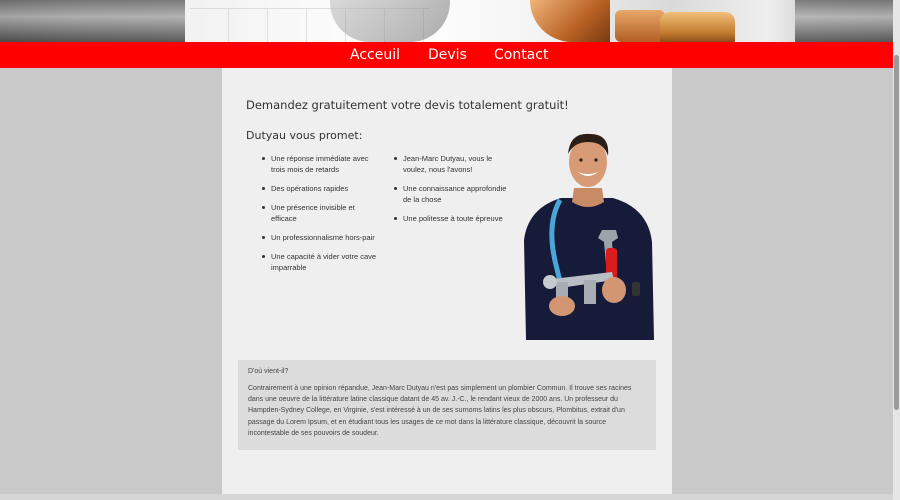 The width and height of the screenshot is (900, 500). What do you see at coordinates (304, 135) in the screenshot?
I see `promise-title: Dutyau vous promet:` at bounding box center [304, 135].